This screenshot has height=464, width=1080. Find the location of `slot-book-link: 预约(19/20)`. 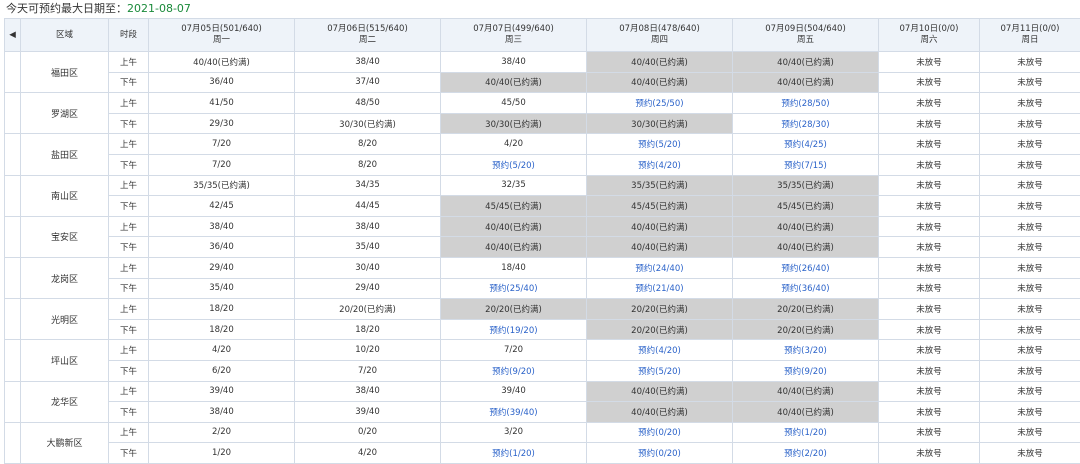

slot-book-link: 预约(19/20) is located at coordinates (514, 329).